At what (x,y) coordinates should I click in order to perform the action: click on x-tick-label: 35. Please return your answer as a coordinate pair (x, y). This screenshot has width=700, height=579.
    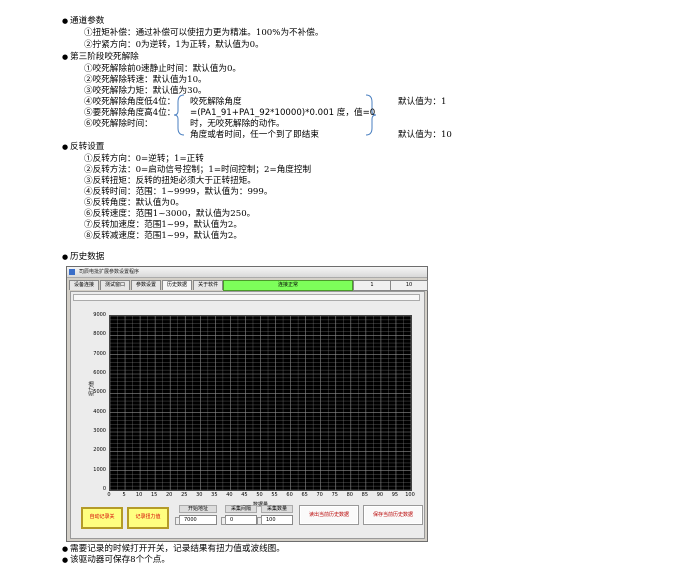
    Looking at the image, I should click on (214, 495).